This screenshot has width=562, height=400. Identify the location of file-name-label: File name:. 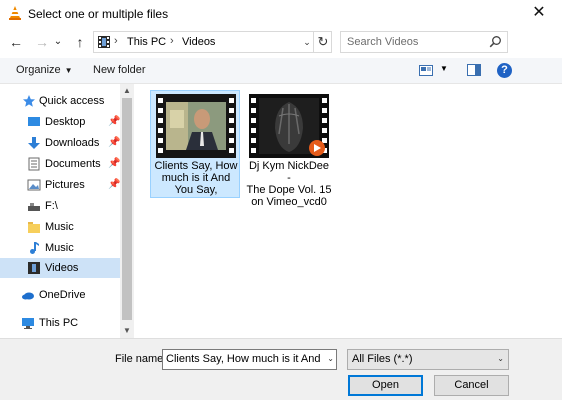
(141, 359).